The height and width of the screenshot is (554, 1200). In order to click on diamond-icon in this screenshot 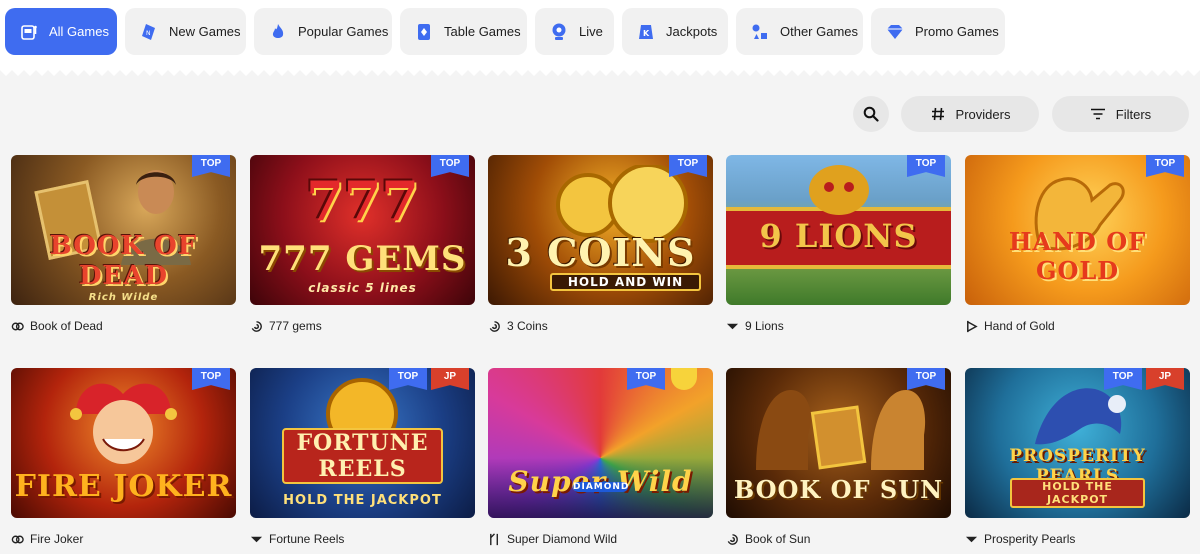, I will do `click(895, 31)`.